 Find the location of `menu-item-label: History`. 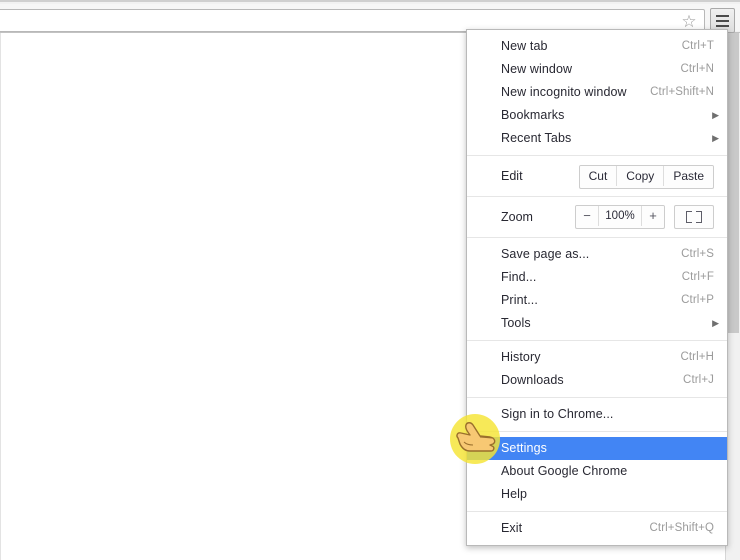

menu-item-label: History is located at coordinates (521, 357).